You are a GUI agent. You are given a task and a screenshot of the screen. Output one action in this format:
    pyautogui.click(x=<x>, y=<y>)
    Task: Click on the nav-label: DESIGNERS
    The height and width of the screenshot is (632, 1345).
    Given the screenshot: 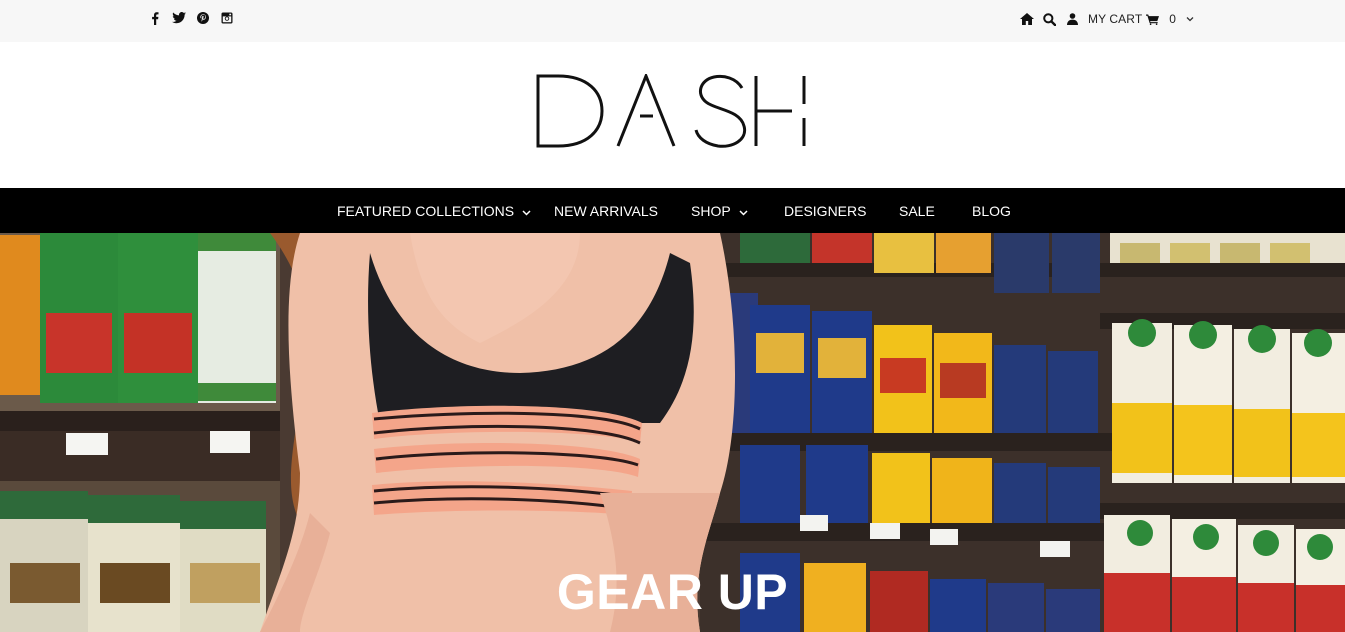 What is the action you would take?
    pyautogui.click(x=825, y=210)
    